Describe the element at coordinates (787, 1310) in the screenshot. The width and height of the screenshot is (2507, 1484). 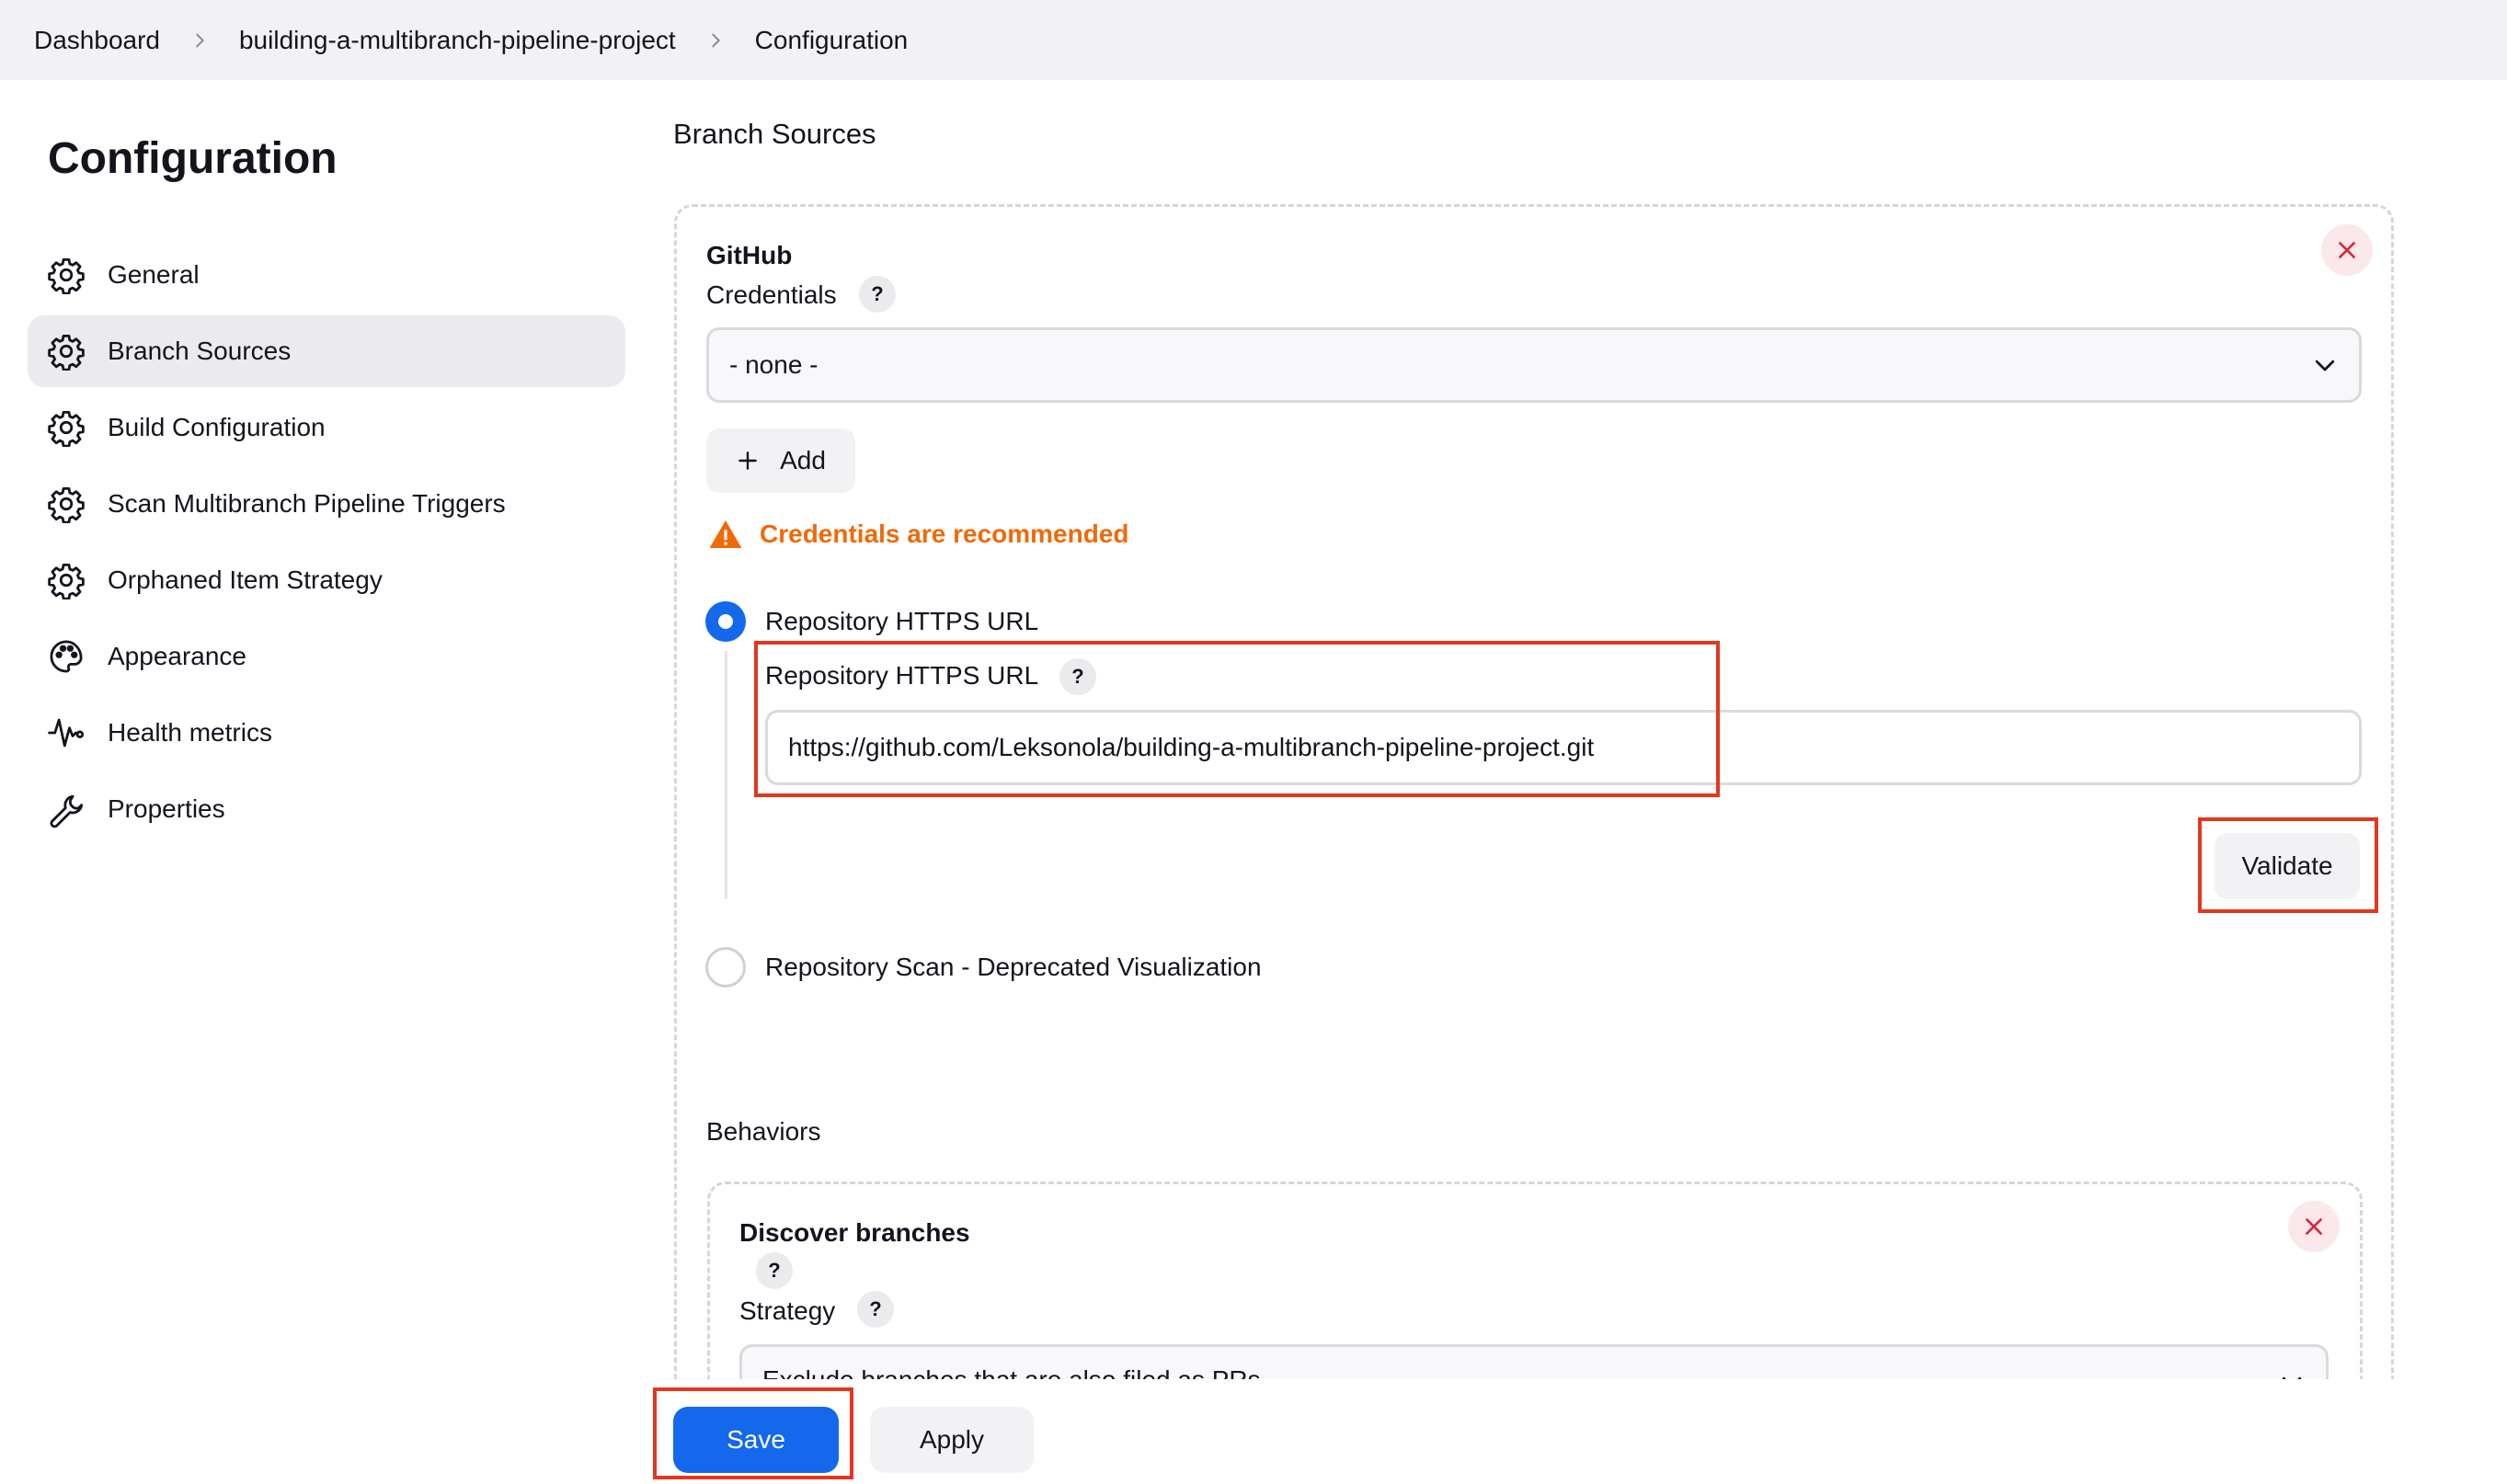
I see `strategy-label: Strategy` at that location.